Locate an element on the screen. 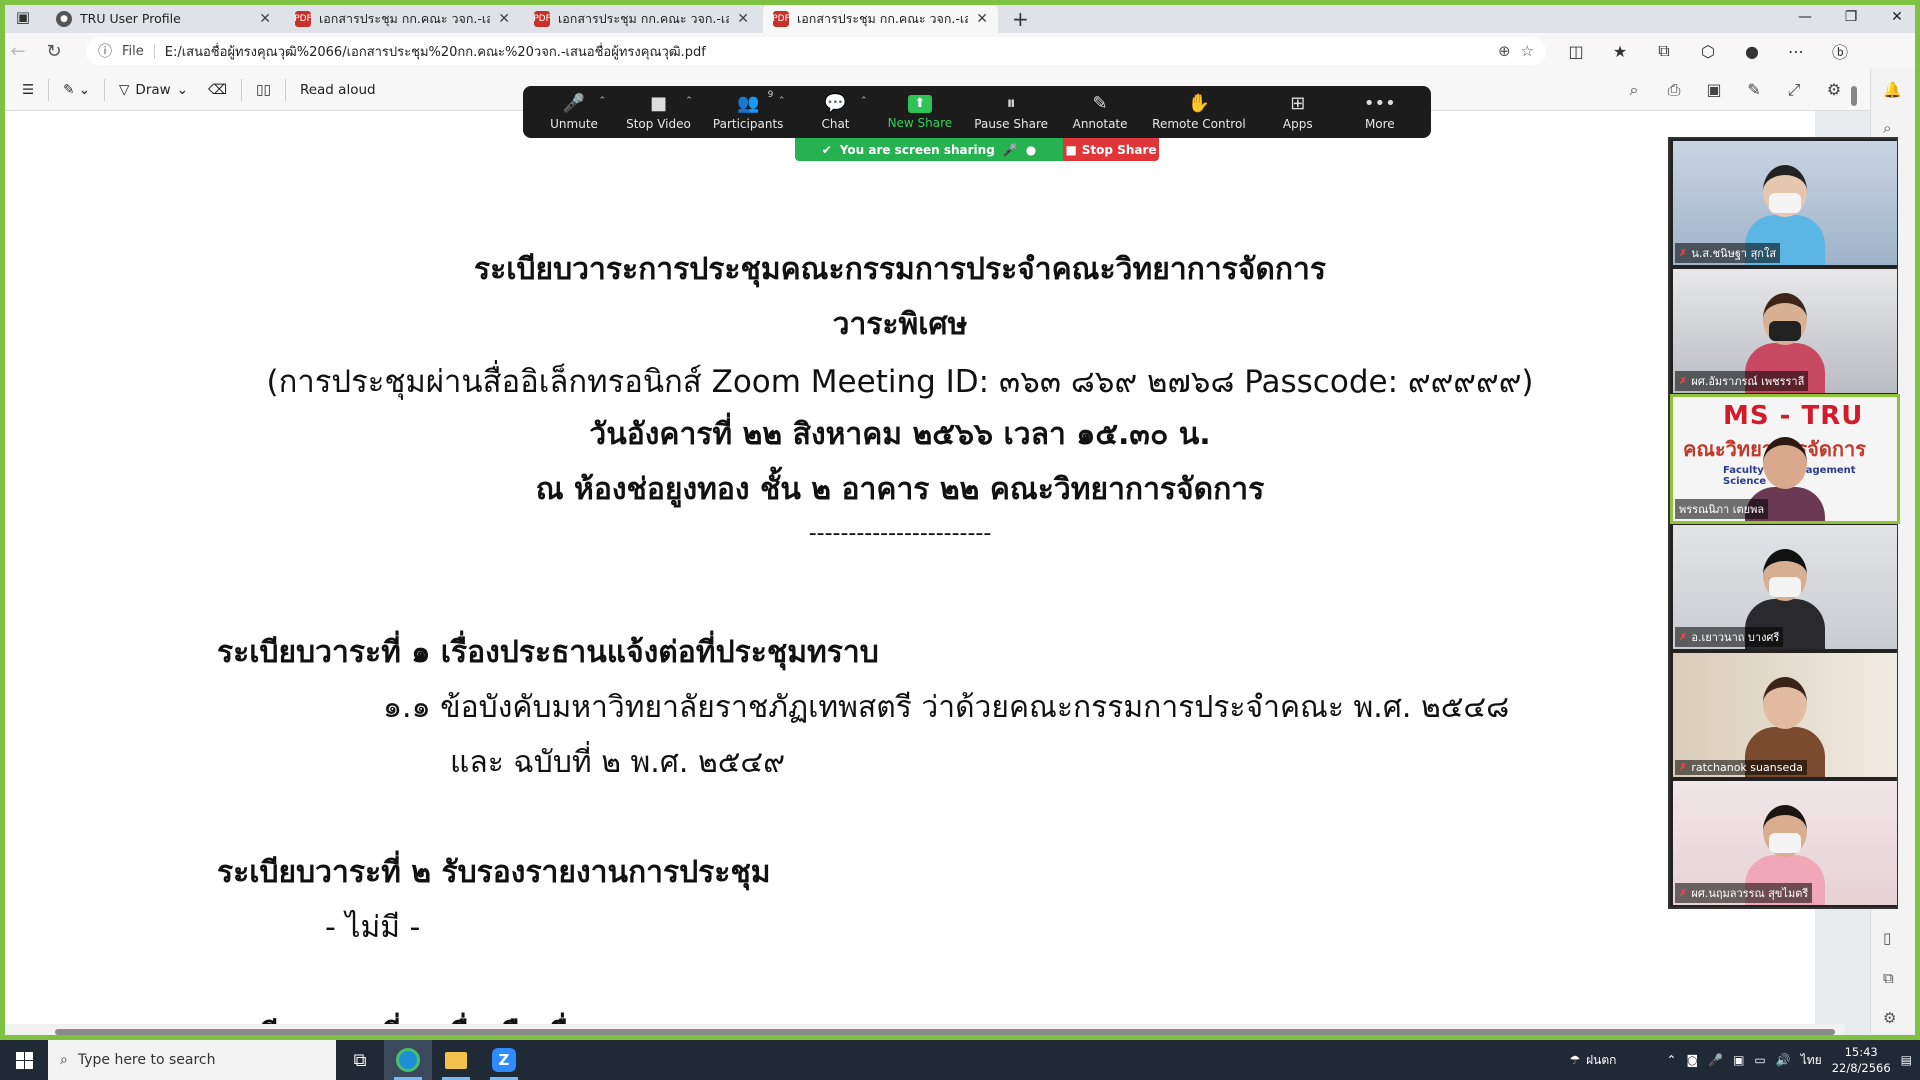  zoom-app-icon: Z is located at coordinates (504, 1060).